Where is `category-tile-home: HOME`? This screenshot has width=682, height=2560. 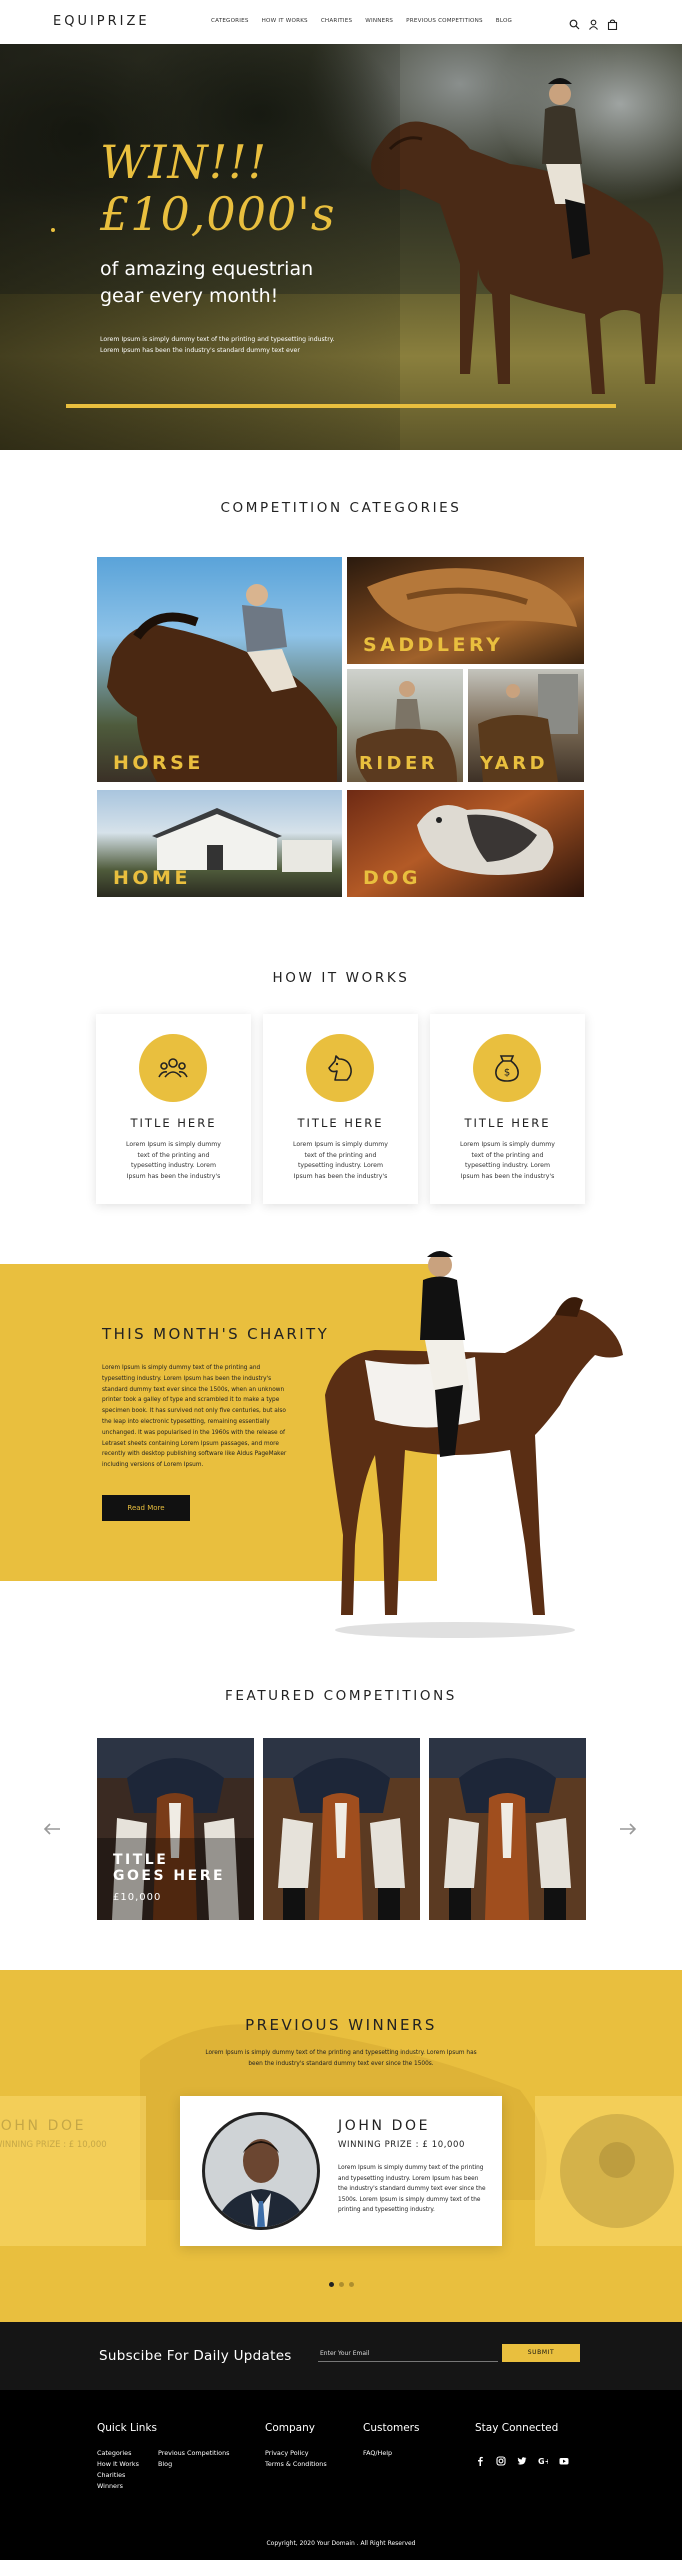
category-tile-home: HOME is located at coordinates (219, 843).